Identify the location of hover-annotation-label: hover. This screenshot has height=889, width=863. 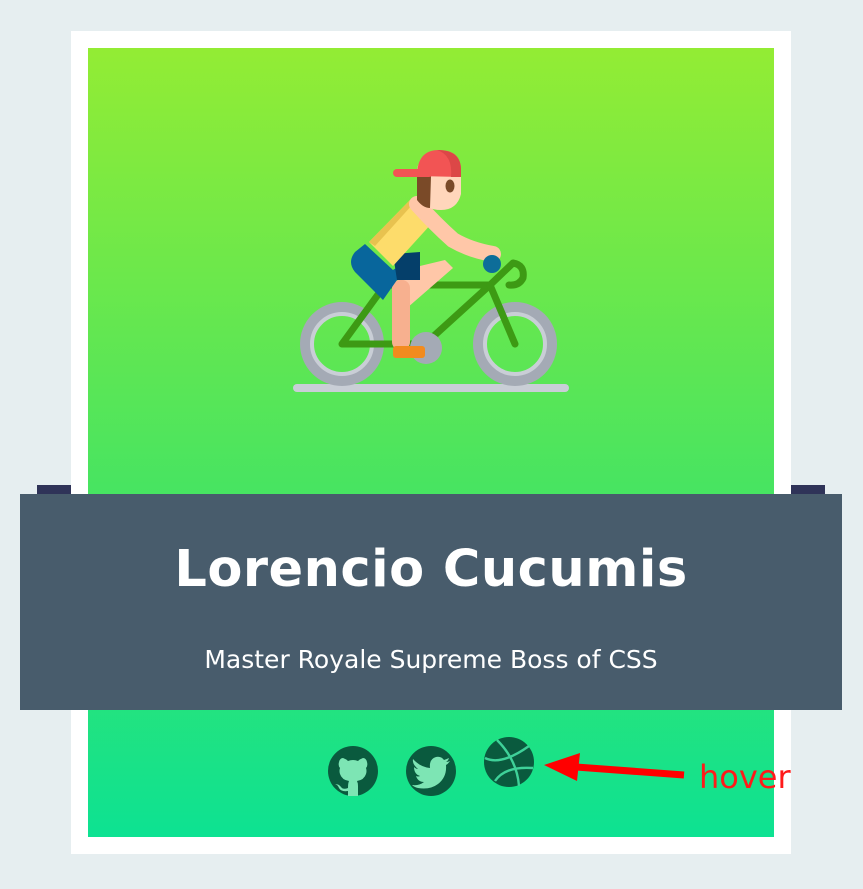
(745, 777).